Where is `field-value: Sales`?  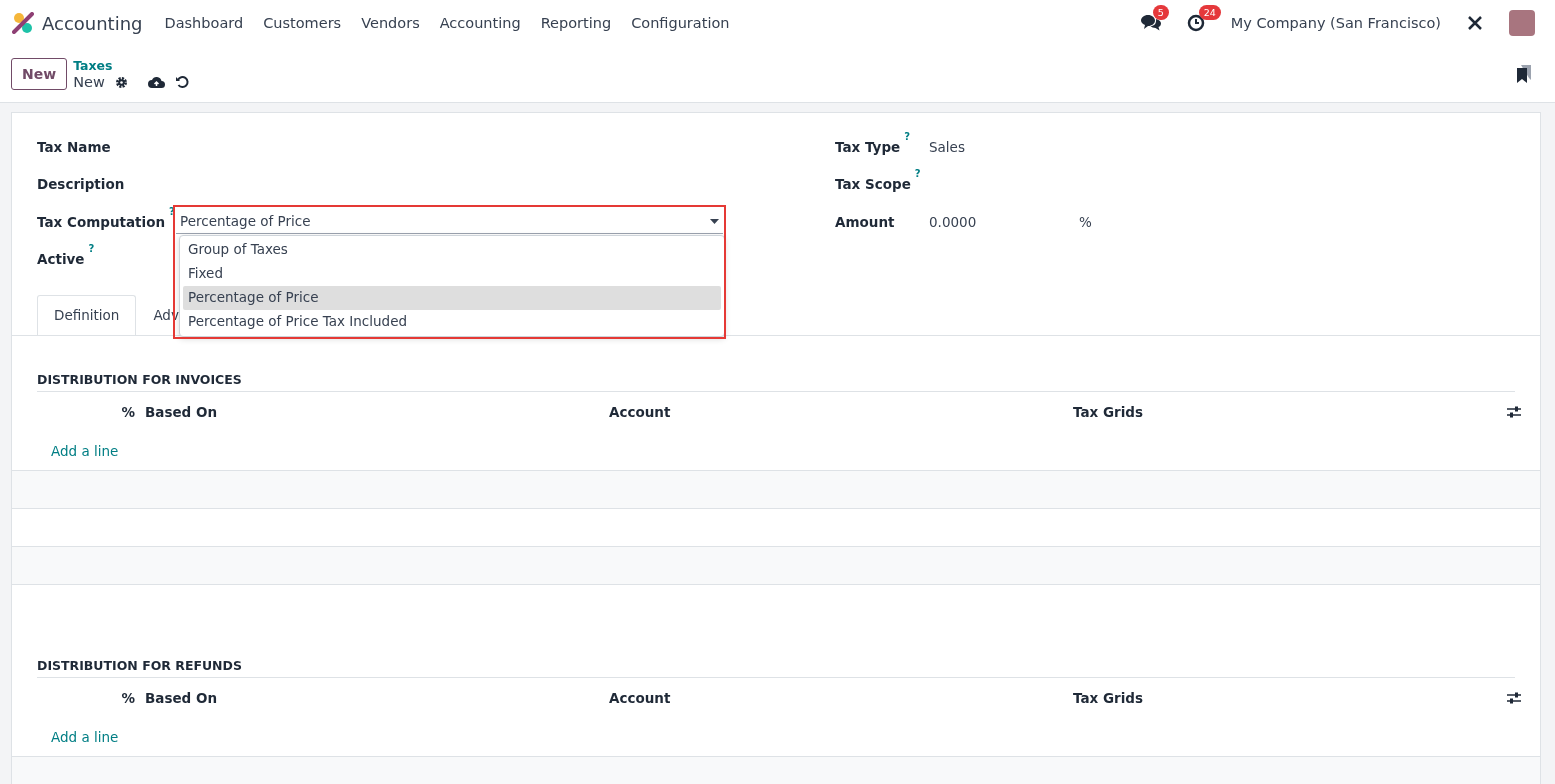 field-value: Sales is located at coordinates (1004, 146).